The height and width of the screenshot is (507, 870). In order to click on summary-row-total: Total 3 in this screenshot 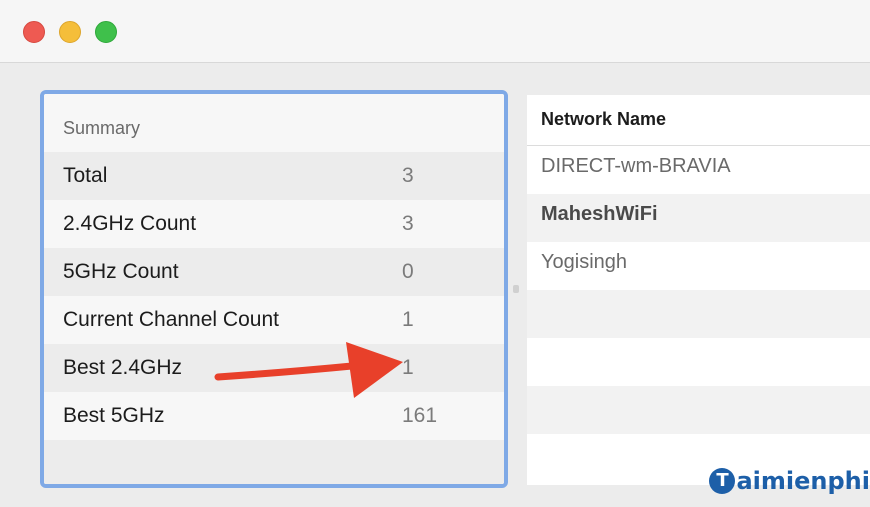, I will do `click(274, 176)`.